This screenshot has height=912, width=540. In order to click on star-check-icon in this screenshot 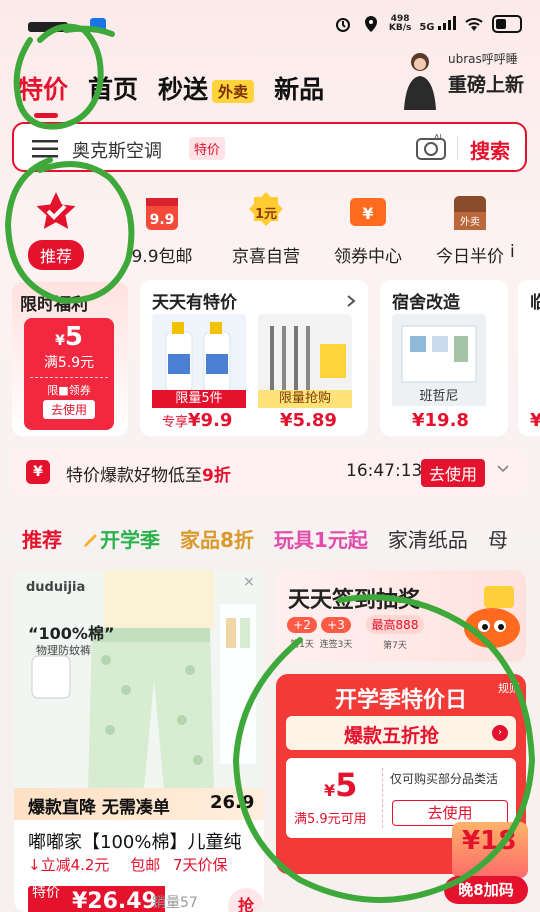, I will do `click(56, 212)`.